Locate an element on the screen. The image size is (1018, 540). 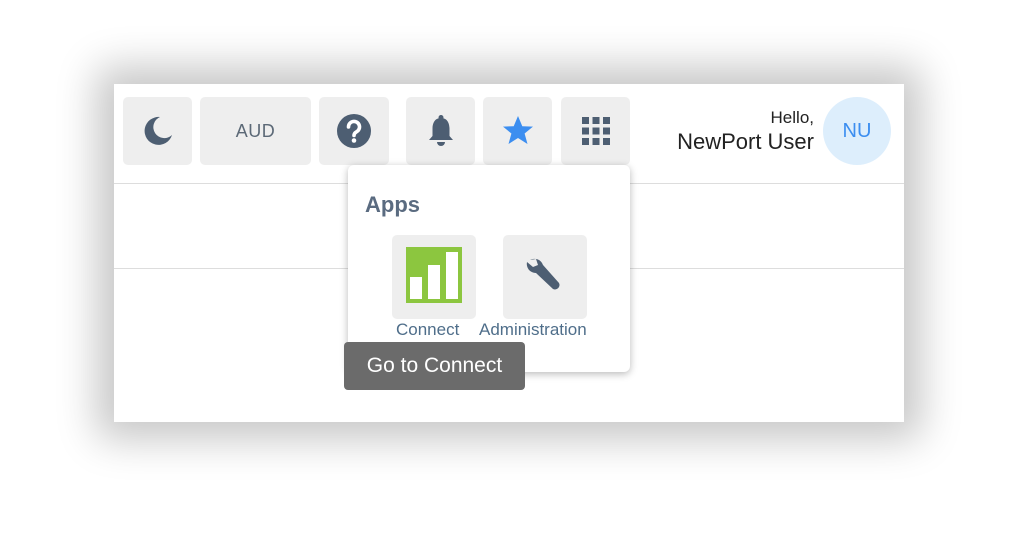
wrench-icon is located at coordinates (545, 277).